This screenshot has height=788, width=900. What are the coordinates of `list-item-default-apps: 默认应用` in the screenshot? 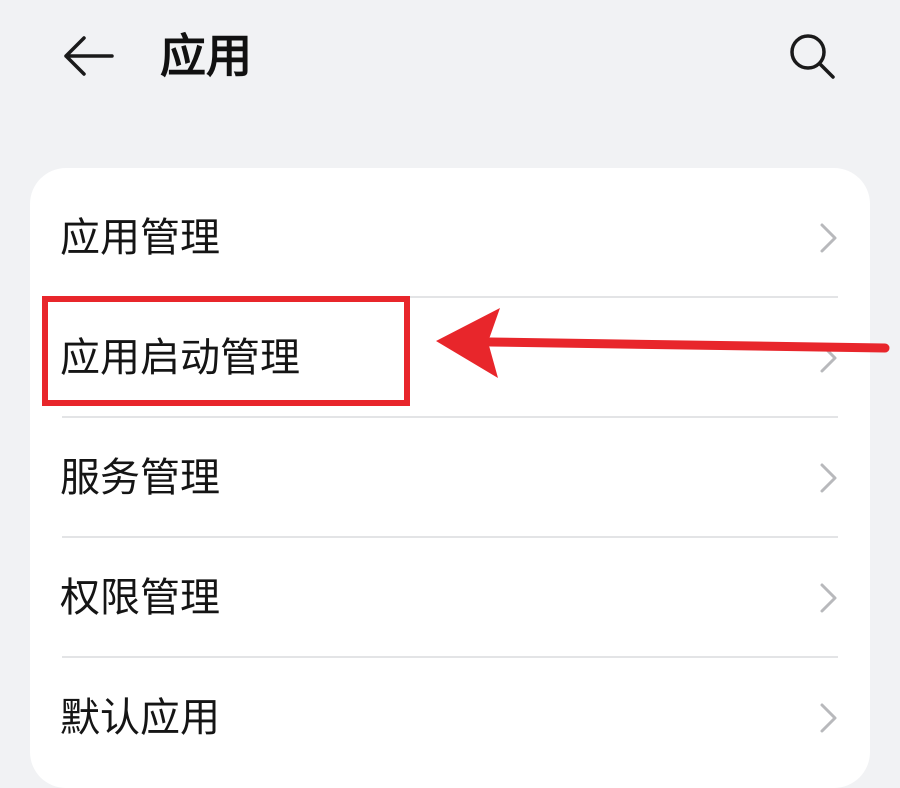 It's located at (450, 718).